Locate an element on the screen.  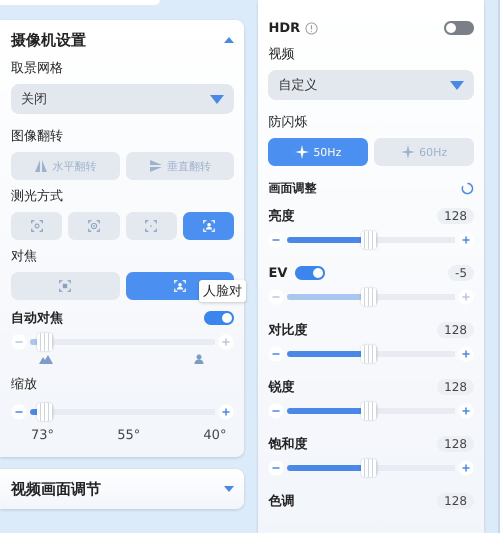
field-label: 图像翻转 is located at coordinates (37, 137).